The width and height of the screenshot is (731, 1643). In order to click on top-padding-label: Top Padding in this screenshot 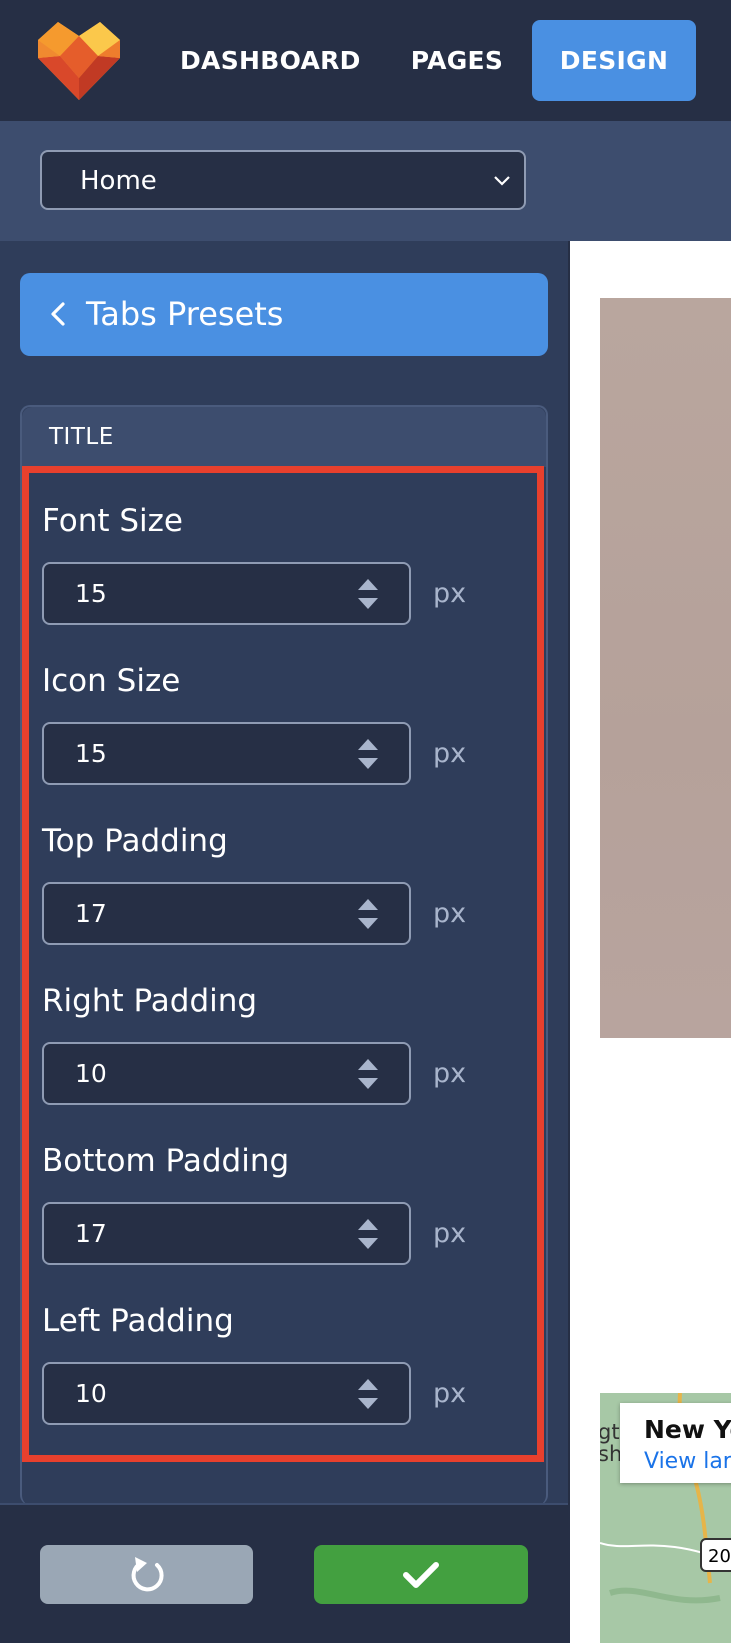, I will do `click(135, 841)`.